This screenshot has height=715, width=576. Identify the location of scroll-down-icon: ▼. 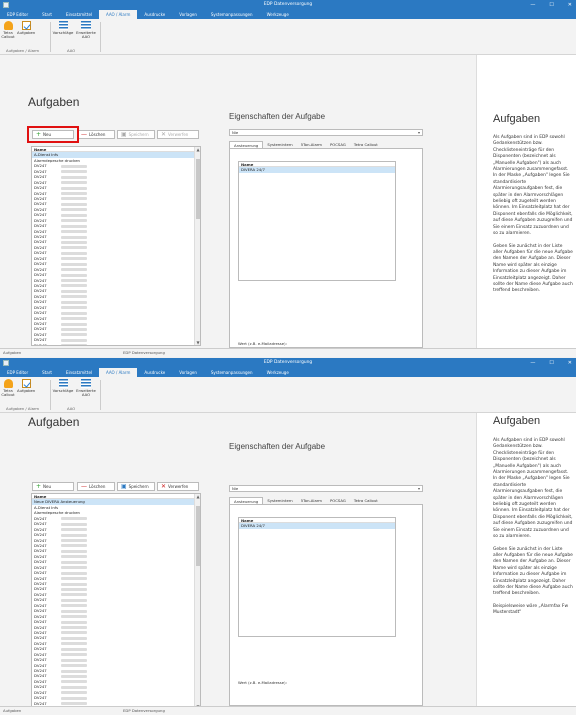
(197, 342).